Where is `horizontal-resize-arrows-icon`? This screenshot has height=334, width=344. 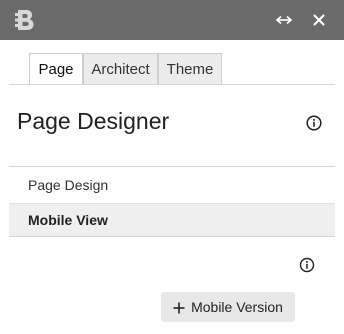 horizontal-resize-arrows-icon is located at coordinates (284, 20).